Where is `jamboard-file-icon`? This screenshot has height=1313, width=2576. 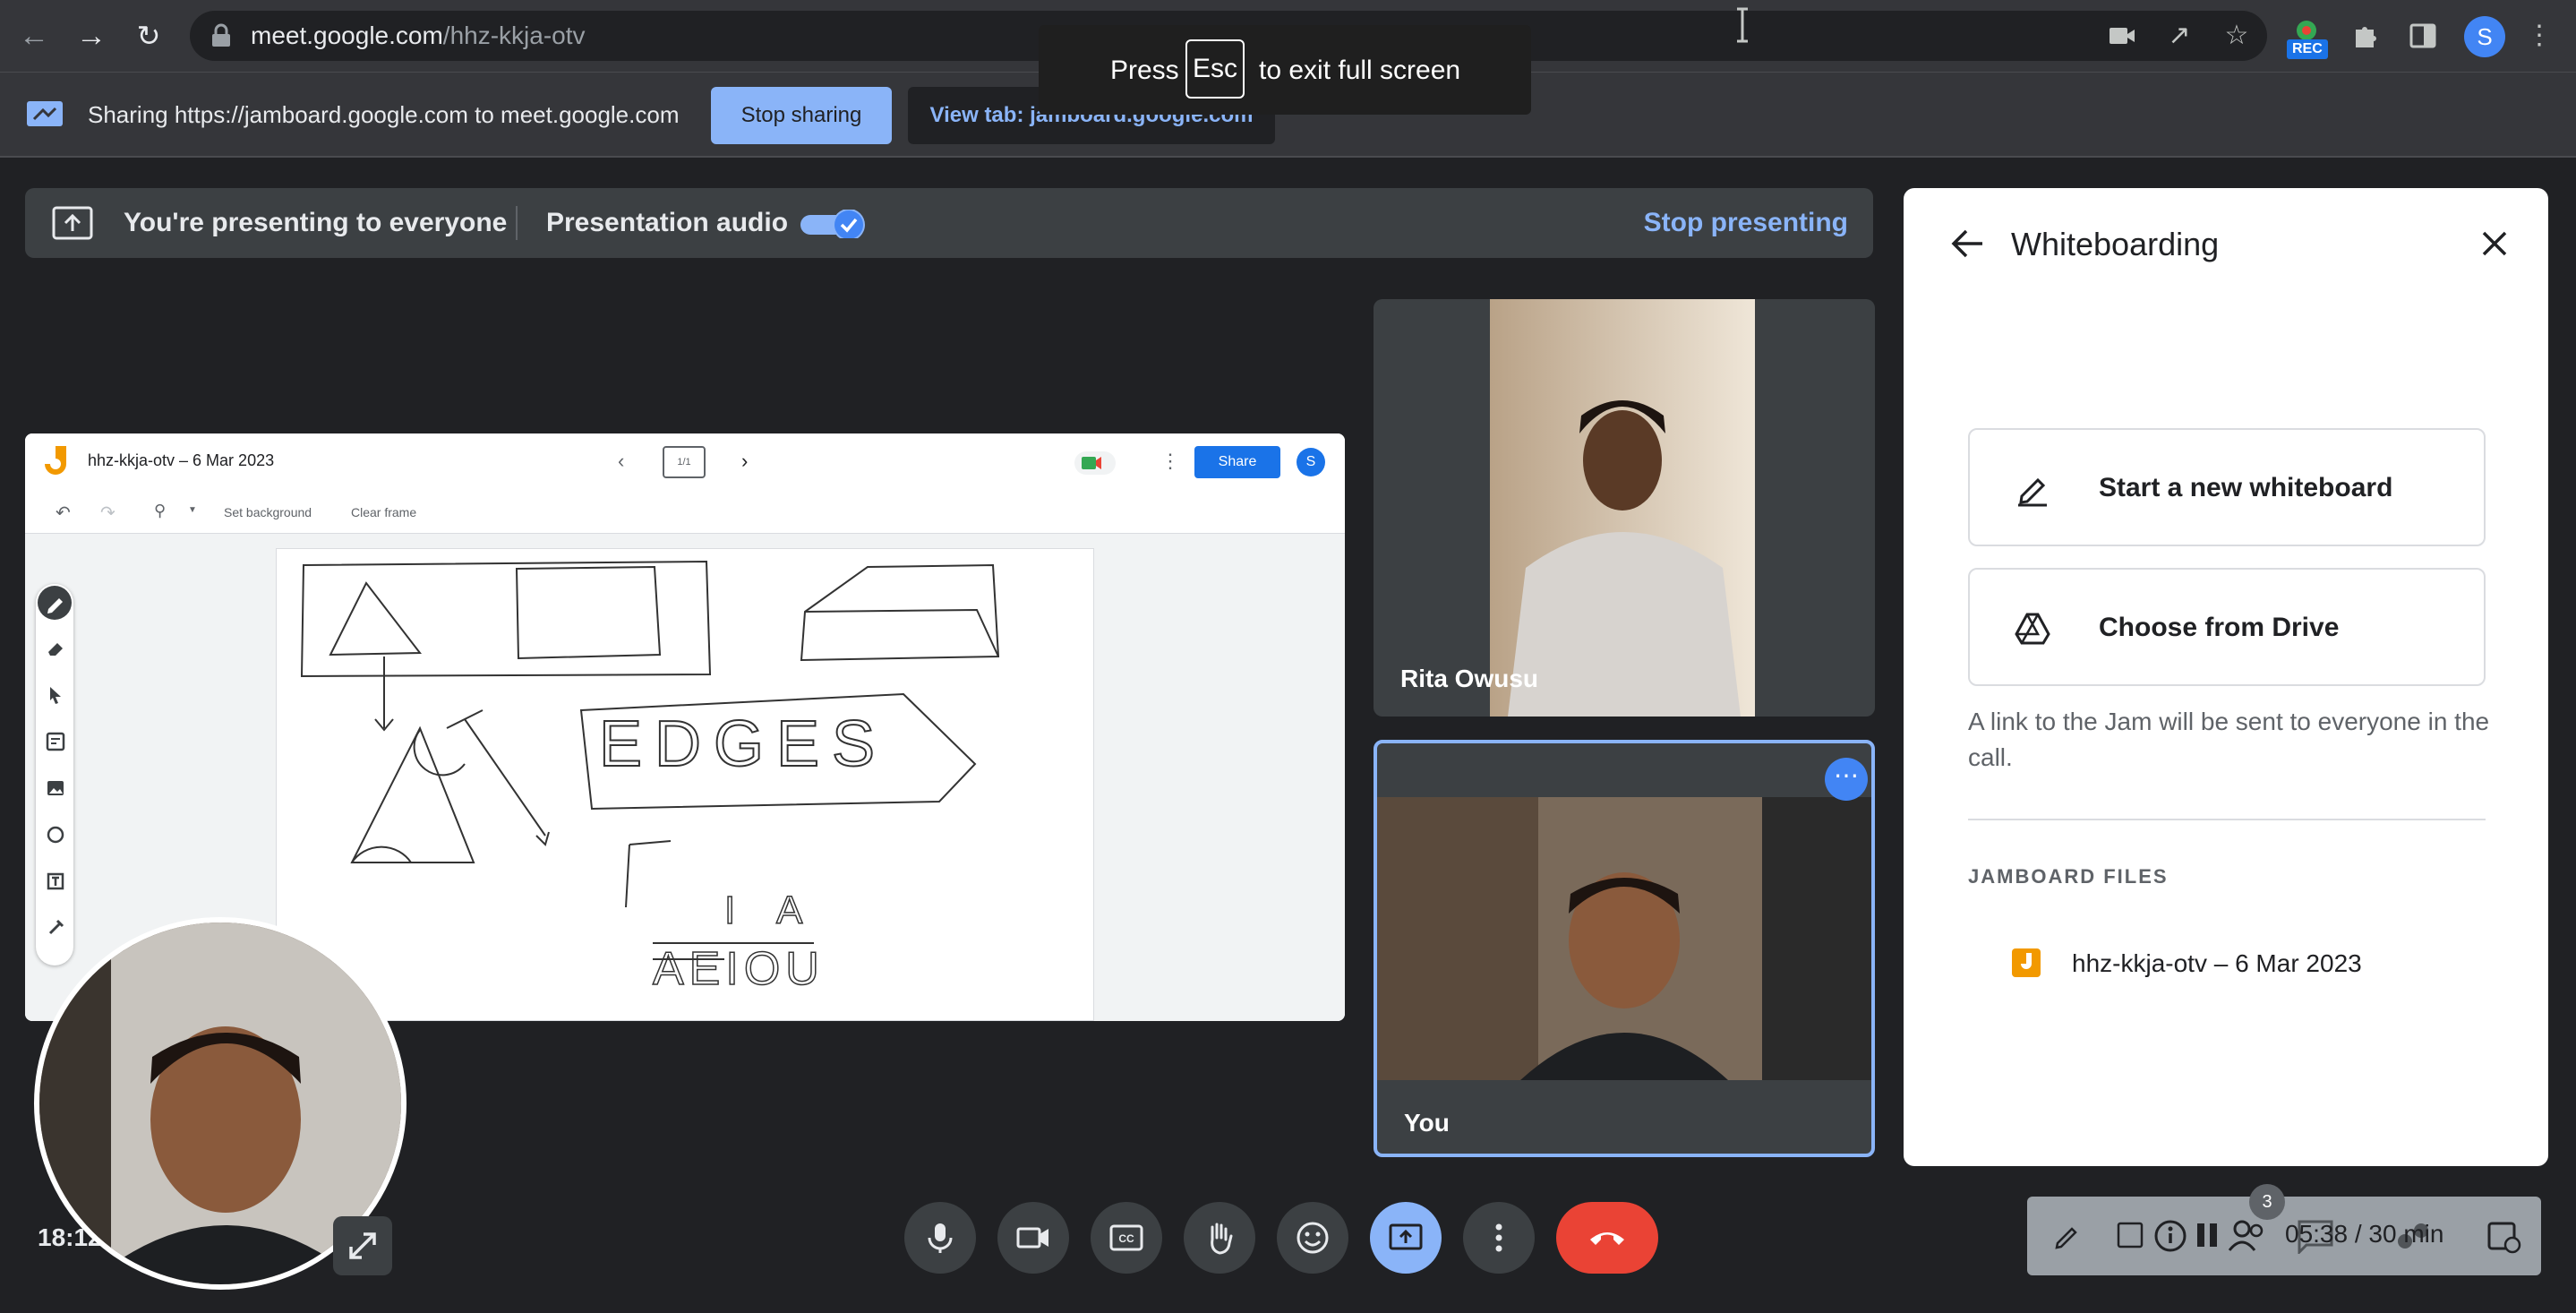
jamboard-file-icon is located at coordinates (2027, 963).